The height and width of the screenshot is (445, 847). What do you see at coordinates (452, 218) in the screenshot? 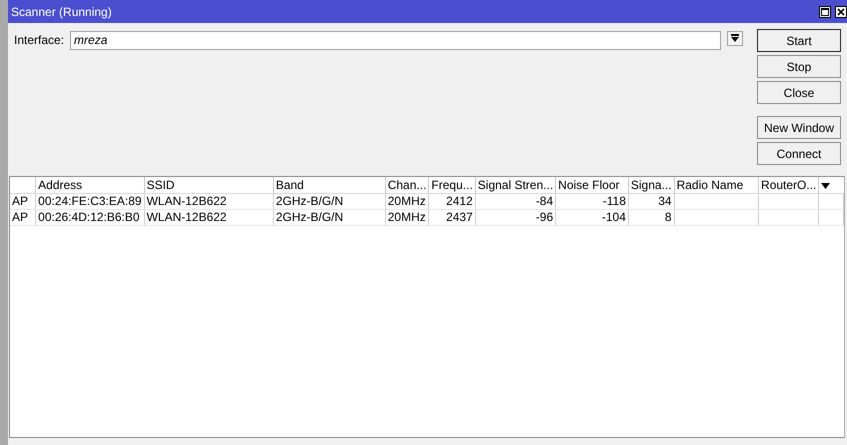
I see `table-cell: 2437` at bounding box center [452, 218].